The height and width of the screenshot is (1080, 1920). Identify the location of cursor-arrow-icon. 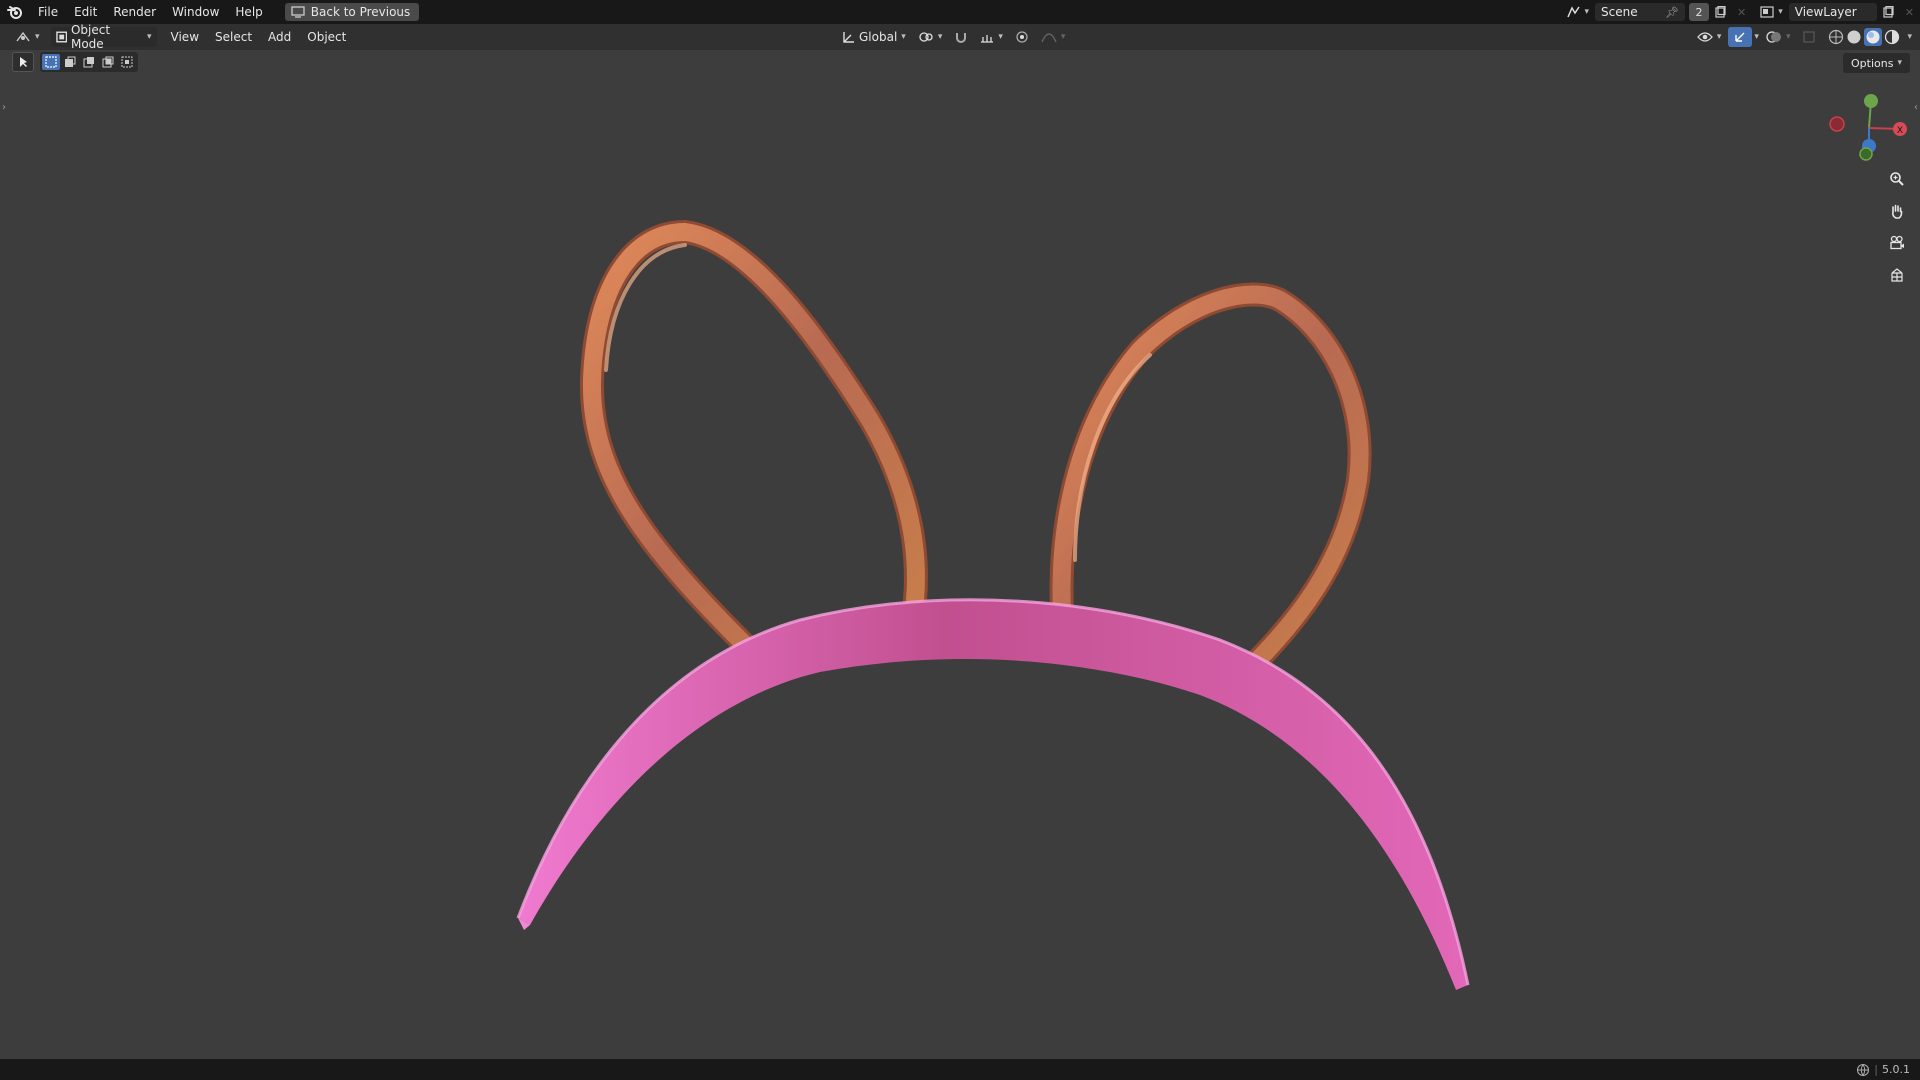
(23, 62).